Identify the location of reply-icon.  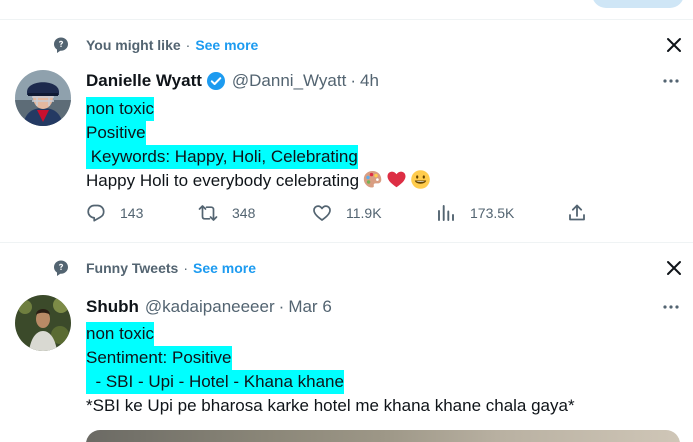
(96, 213).